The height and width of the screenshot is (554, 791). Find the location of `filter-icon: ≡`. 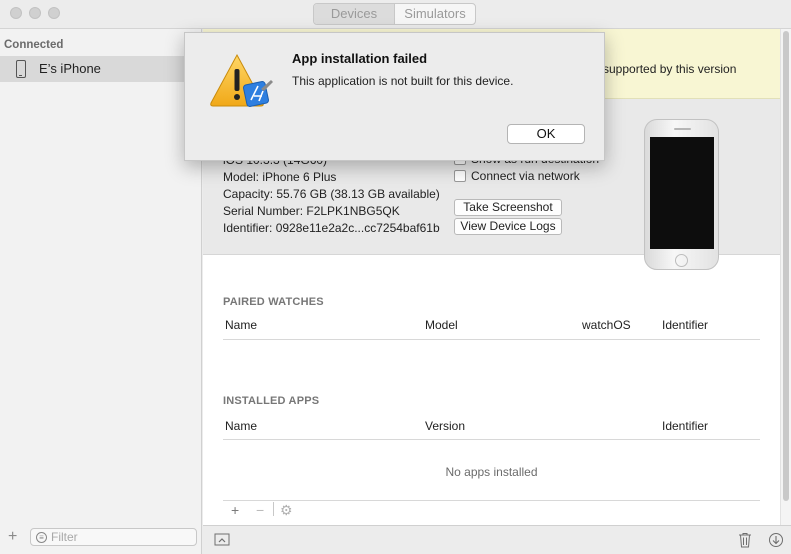

filter-icon: ≡ is located at coordinates (41, 537).